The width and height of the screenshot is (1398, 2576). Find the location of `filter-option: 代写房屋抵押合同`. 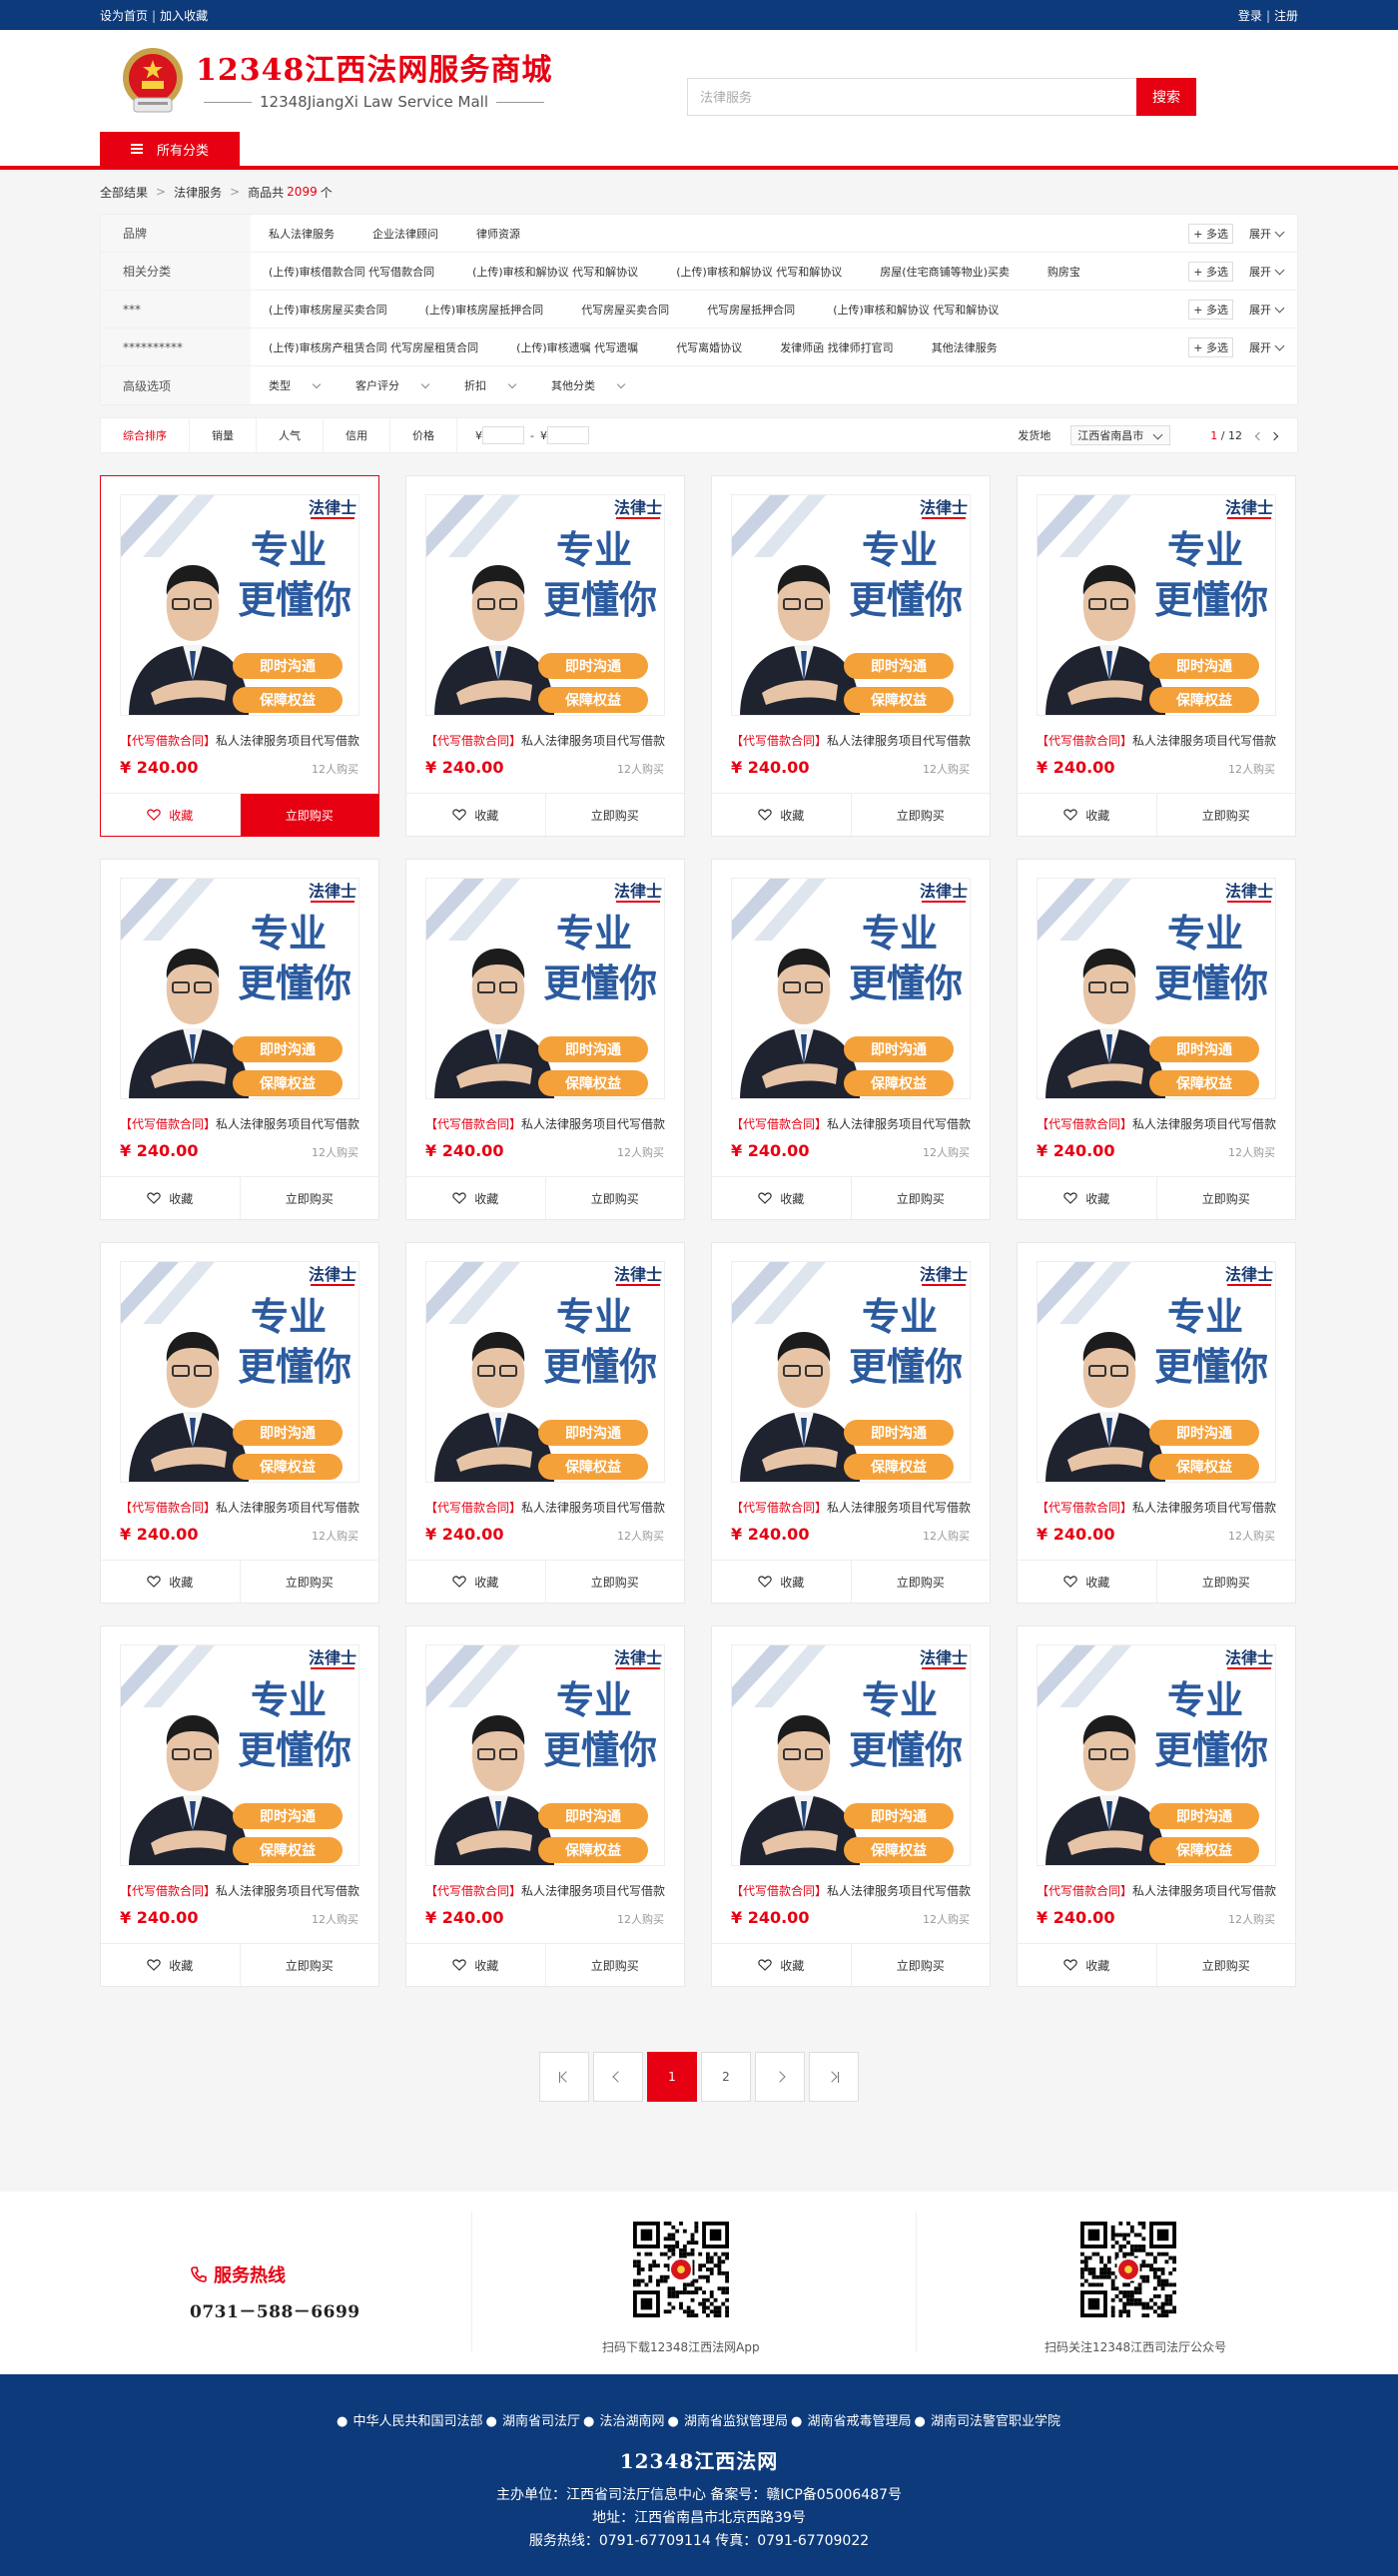

filter-option: 代写房屋抵押合同 is located at coordinates (751, 310).